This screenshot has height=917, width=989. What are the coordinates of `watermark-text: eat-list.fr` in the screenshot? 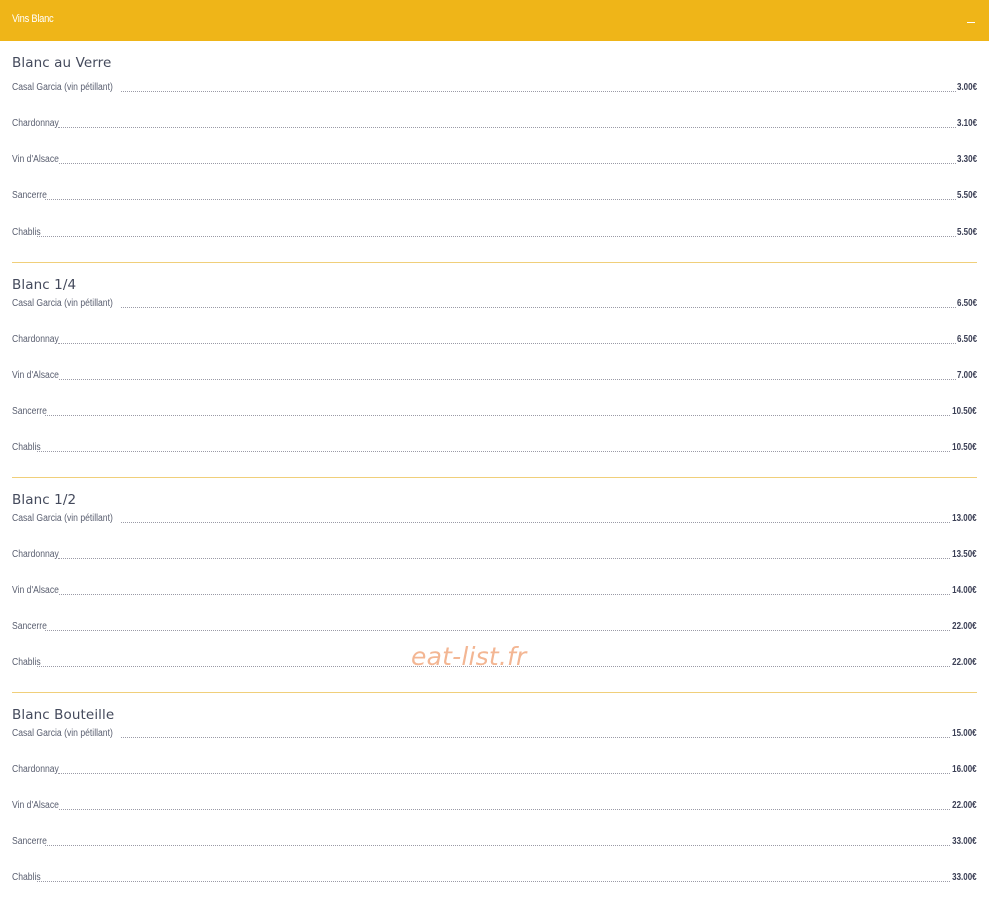 It's located at (469, 656).